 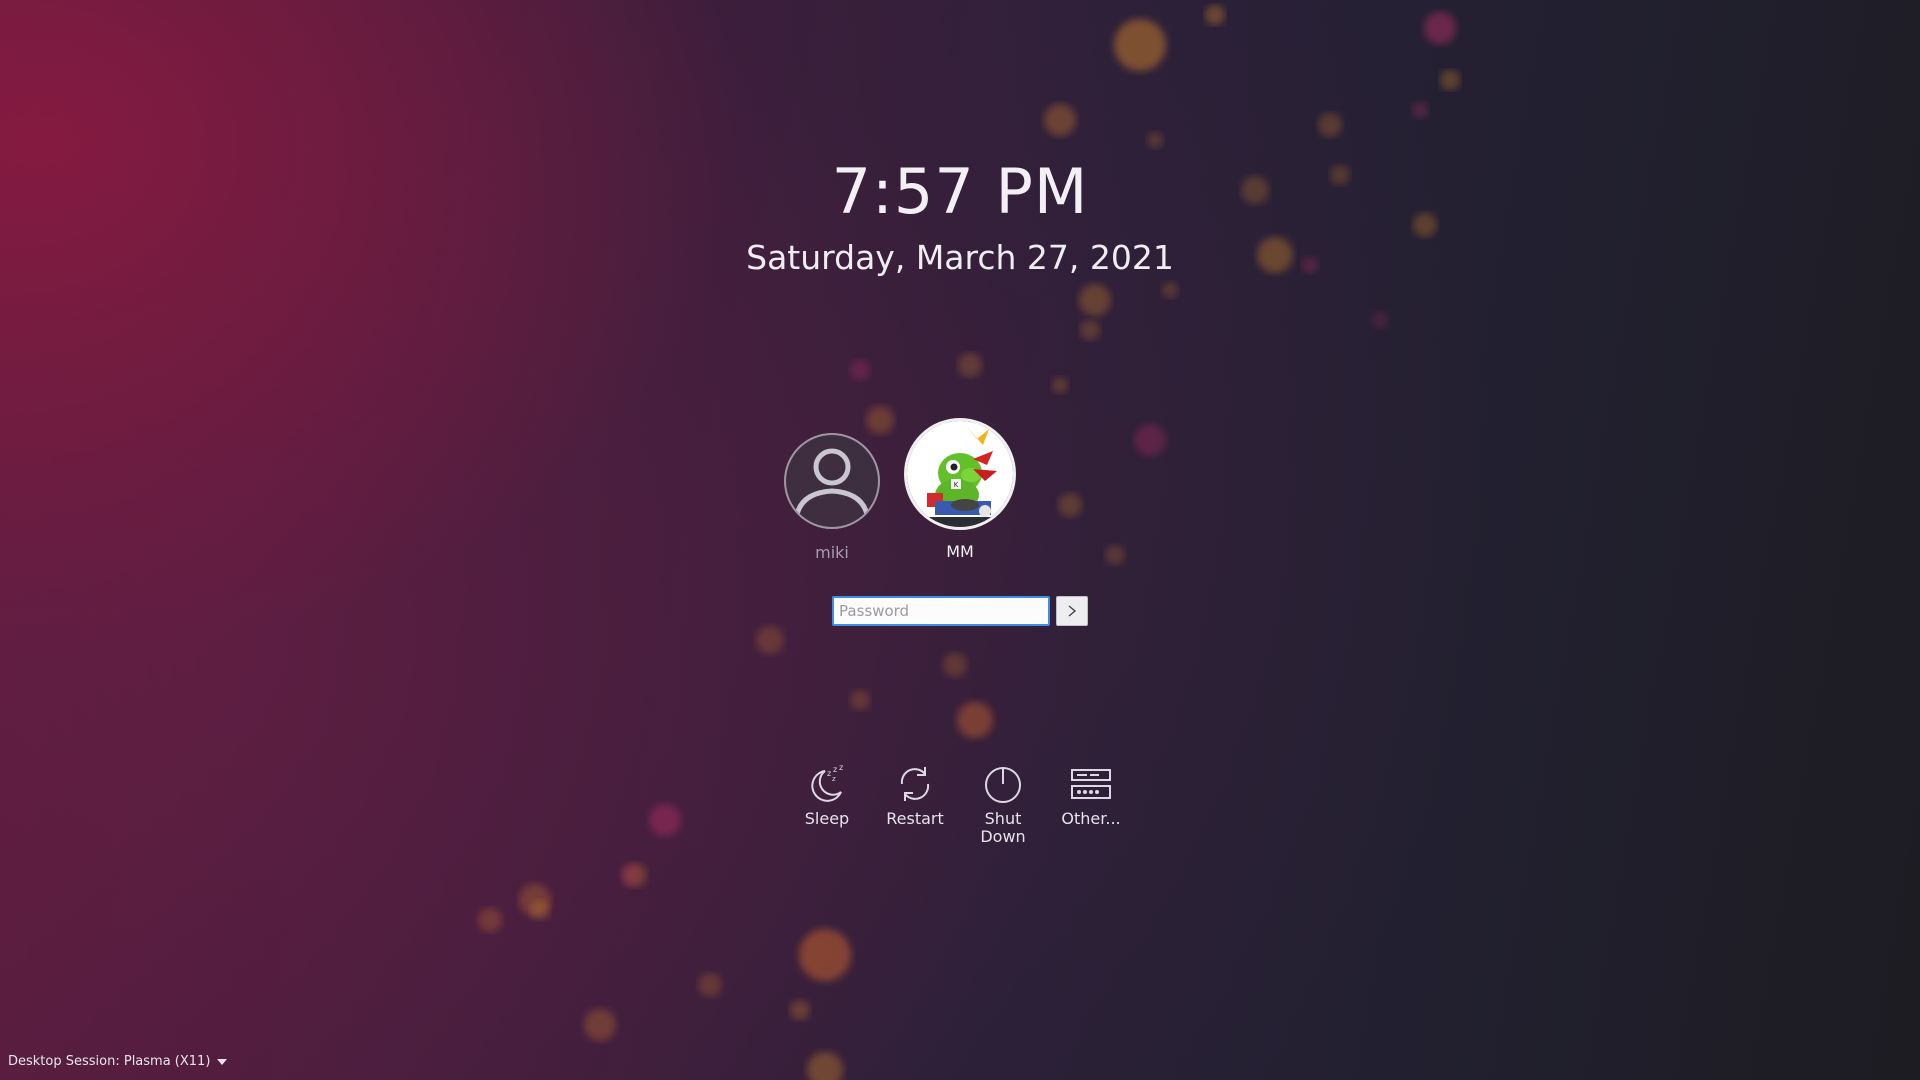 I want to click on shut-down-label-line-1: Shut, so click(x=1003, y=818).